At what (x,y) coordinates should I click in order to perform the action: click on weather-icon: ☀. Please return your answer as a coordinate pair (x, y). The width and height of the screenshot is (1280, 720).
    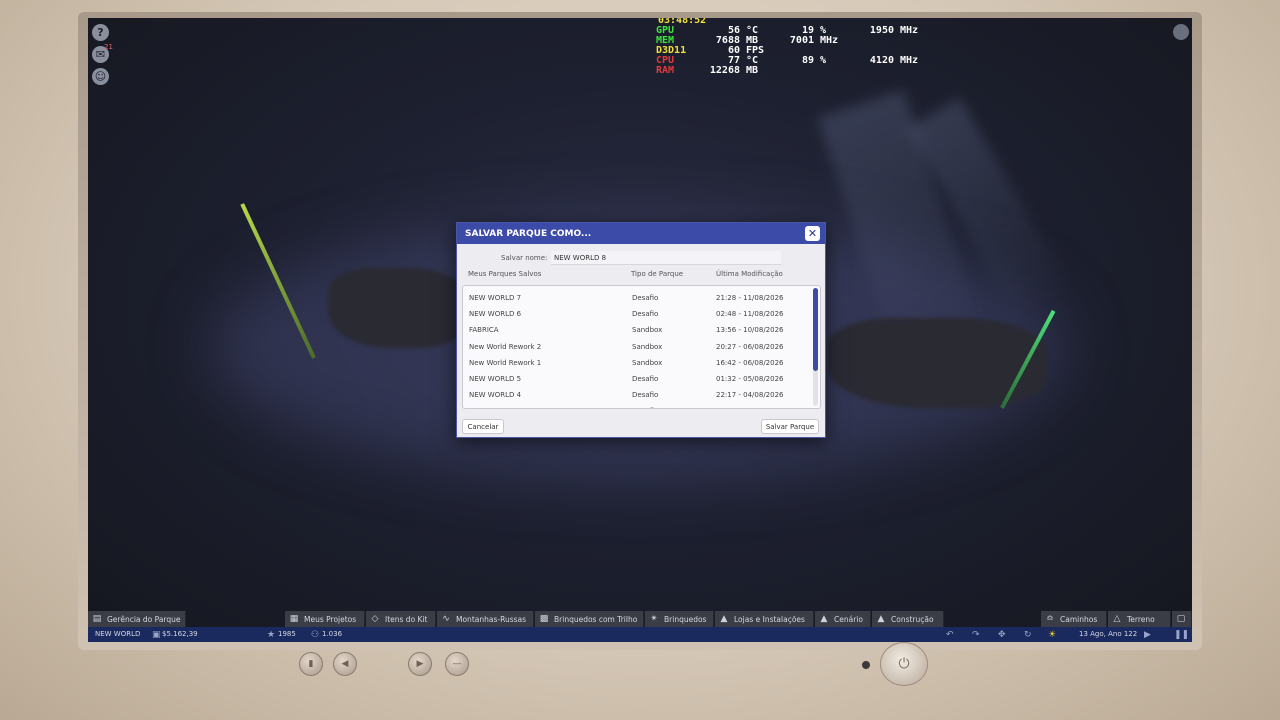
    Looking at the image, I should click on (1052, 635).